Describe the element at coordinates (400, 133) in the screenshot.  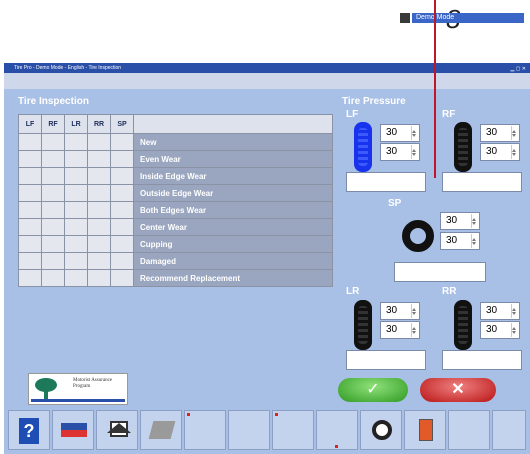
I see `lf-pressure-1: 30` at that location.